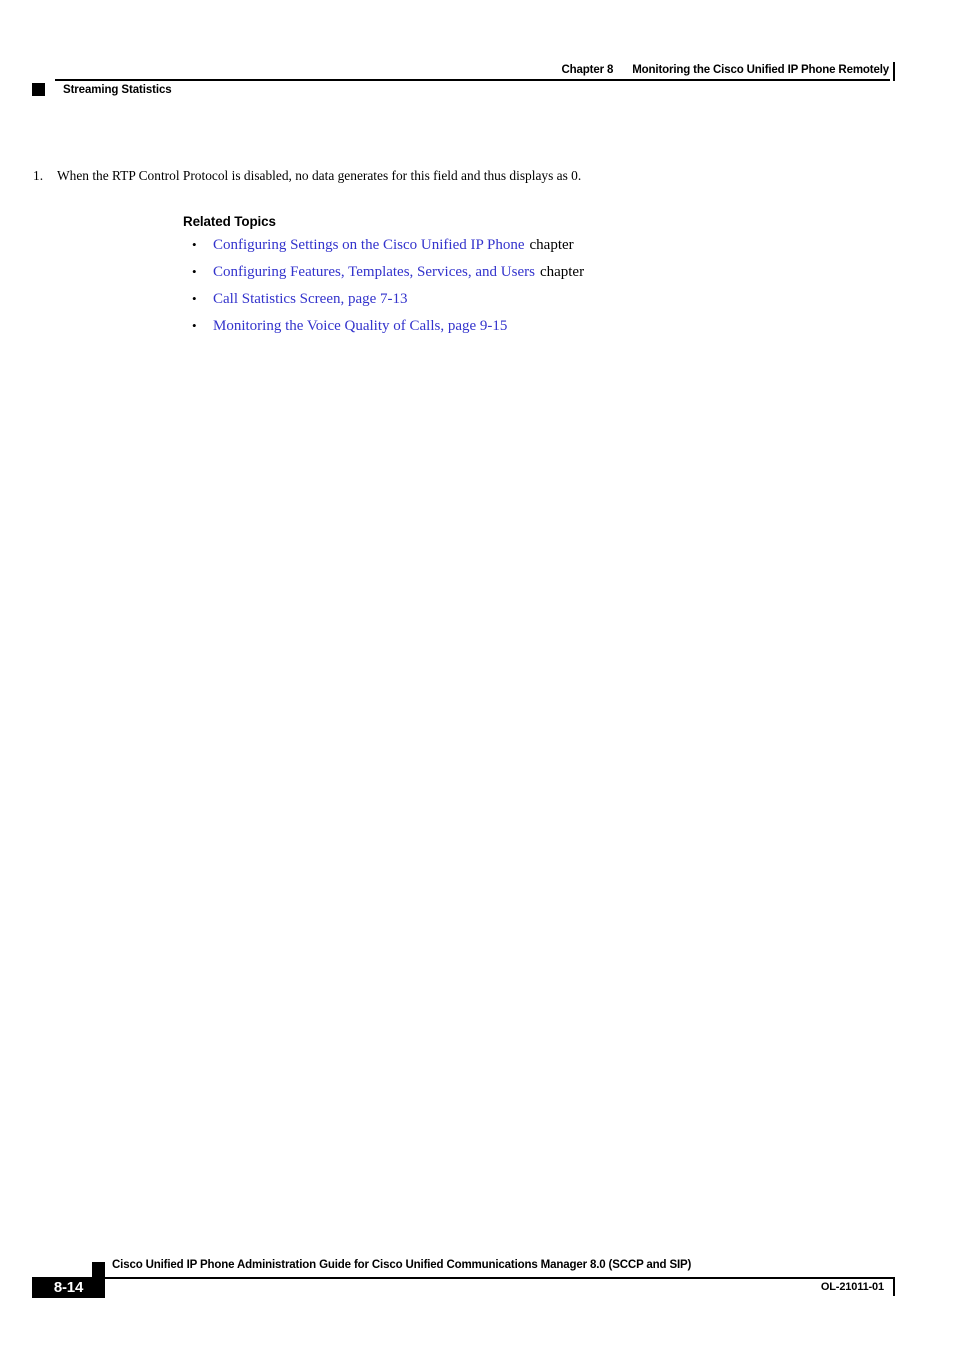 Image resolution: width=954 pixels, height=1372 pixels. Describe the element at coordinates (310, 299) in the screenshot. I see `related-topic-link: Call Statistics Screen, page 7-13` at that location.